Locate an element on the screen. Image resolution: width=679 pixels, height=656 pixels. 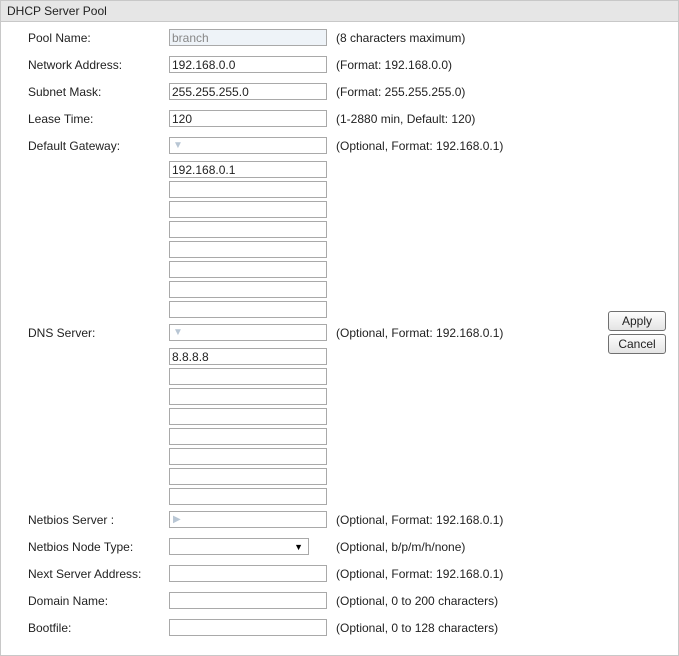
netbios-node-type-hint: (Optional, b/p/m/h/none) is located at coordinates (401, 547).